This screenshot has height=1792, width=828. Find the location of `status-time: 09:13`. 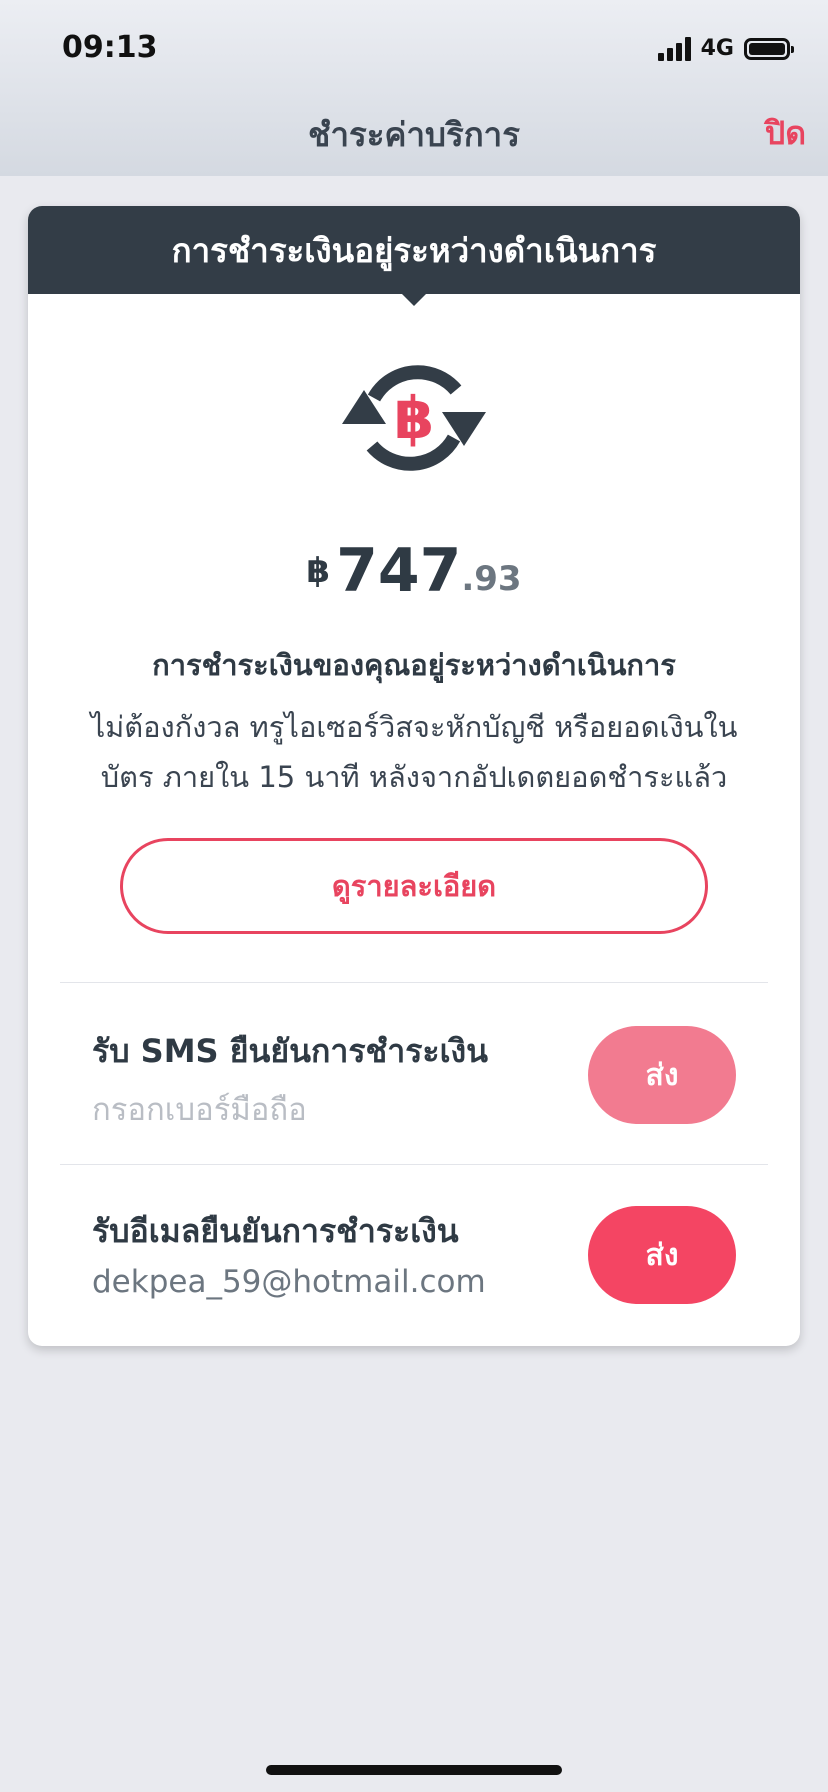

status-time: 09:13 is located at coordinates (110, 47).